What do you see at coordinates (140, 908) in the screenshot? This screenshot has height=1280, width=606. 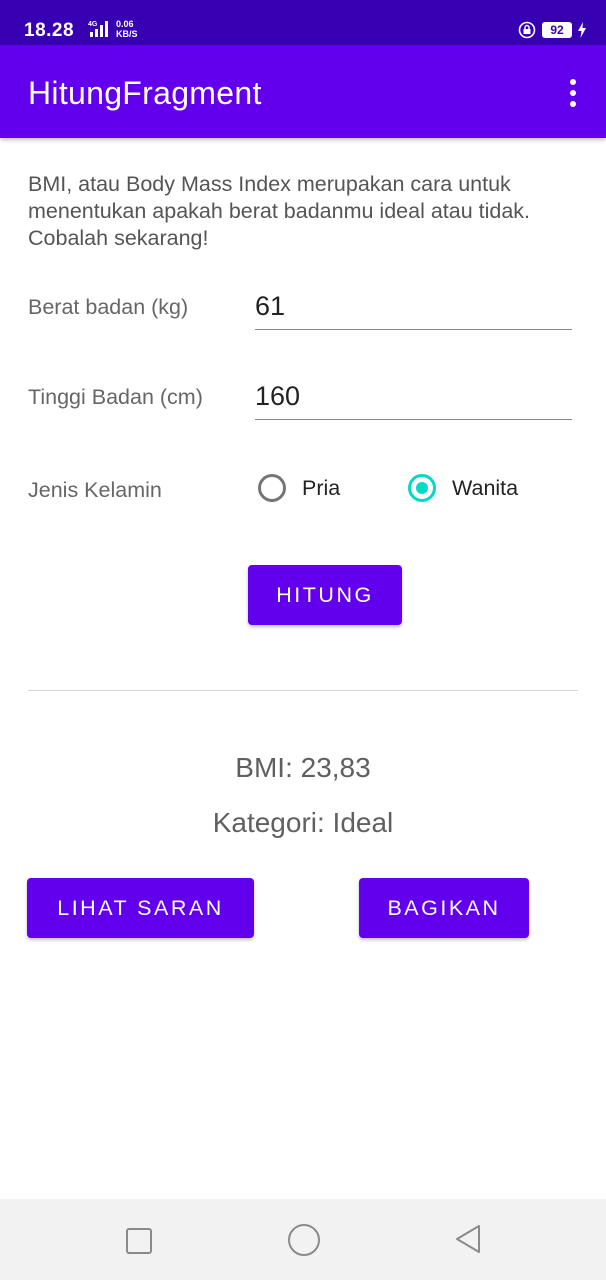 I see `see-advice-button: LIHAT SARAN` at bounding box center [140, 908].